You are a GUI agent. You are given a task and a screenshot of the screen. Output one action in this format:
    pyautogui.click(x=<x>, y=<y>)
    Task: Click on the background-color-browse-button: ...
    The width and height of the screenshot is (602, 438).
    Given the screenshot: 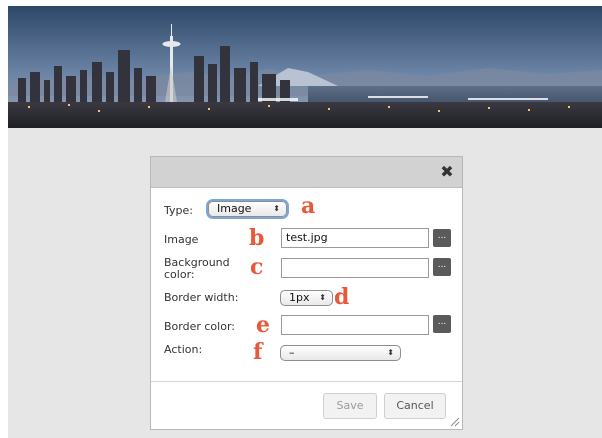 What is the action you would take?
    pyautogui.click(x=442, y=267)
    